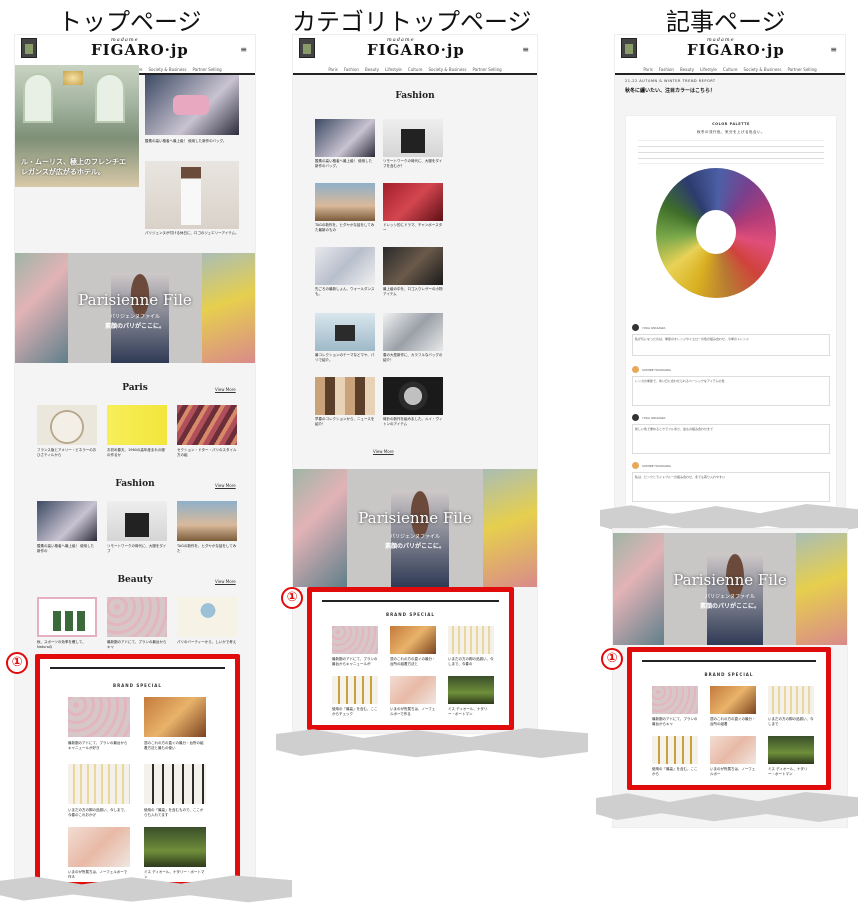  What do you see at coordinates (471, 662) in the screenshot?
I see `brand-caption: いまだの方の脚の品揃い、今しまで、今春の` at bounding box center [471, 662].